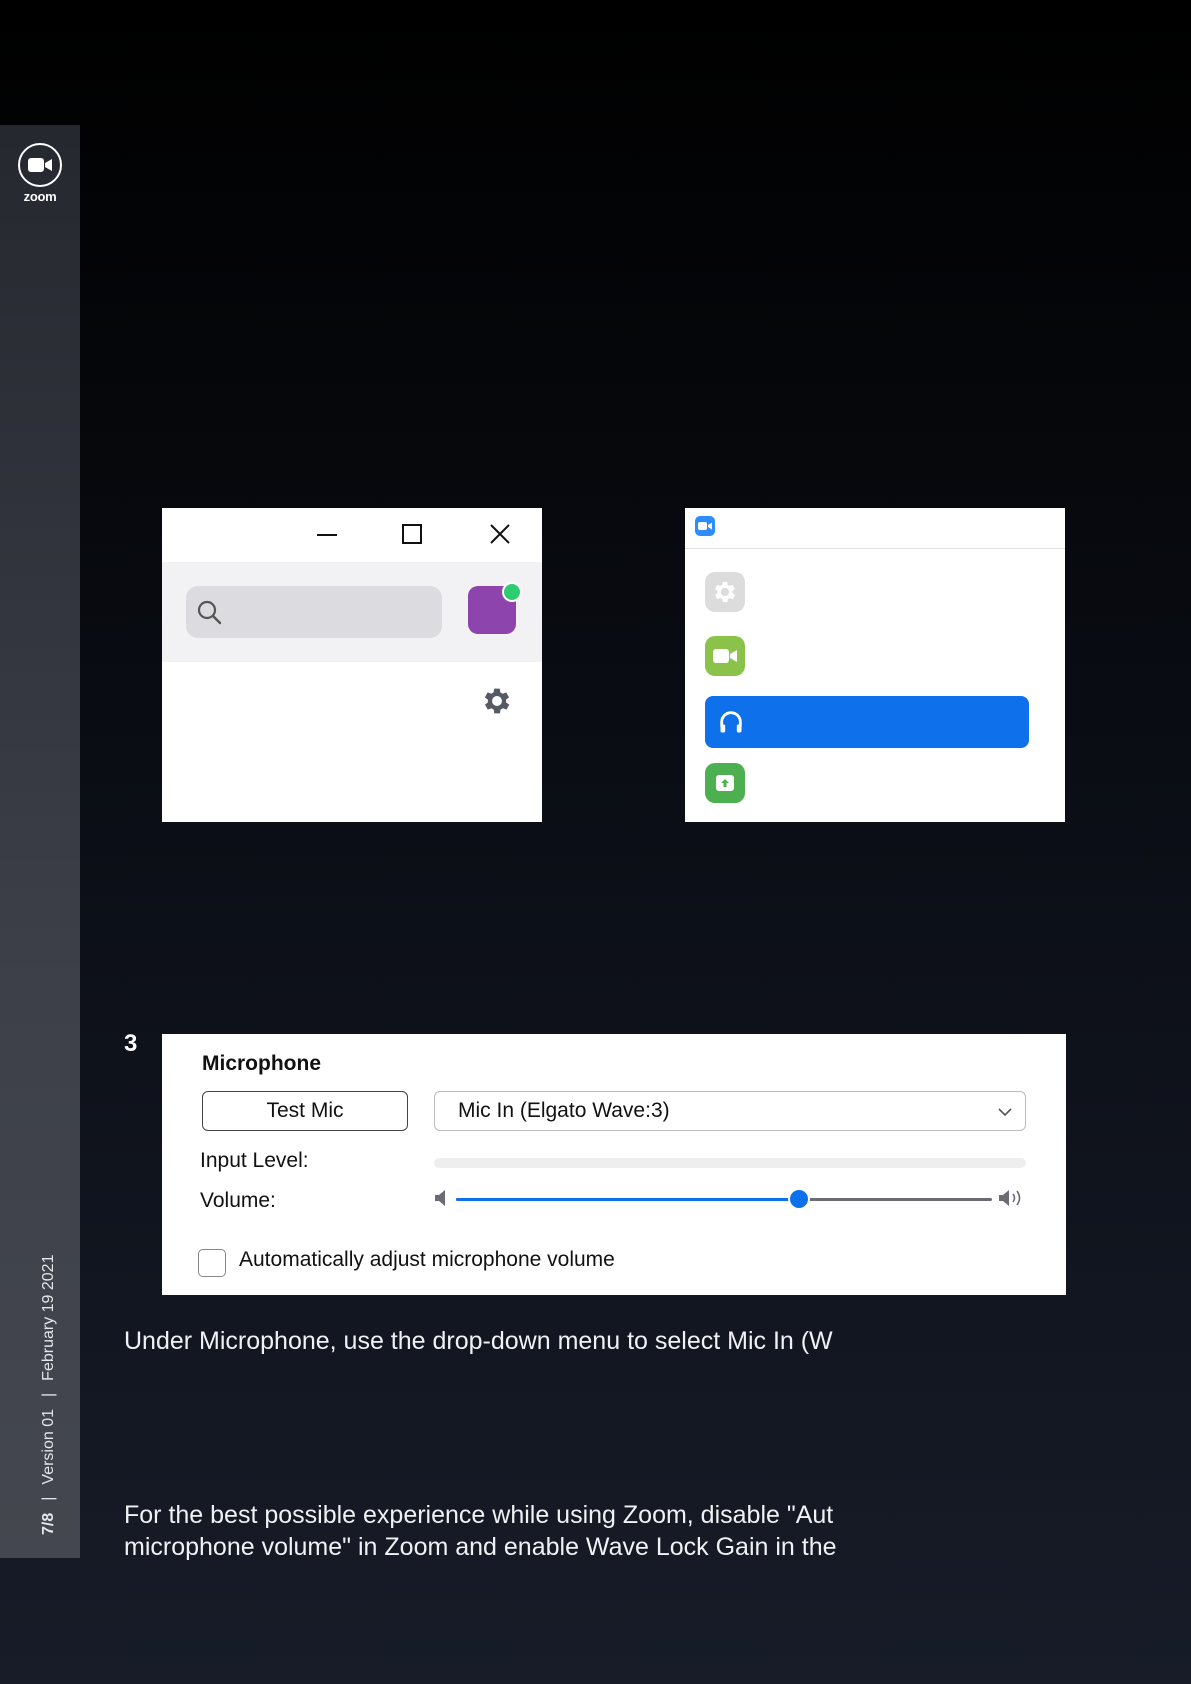  Describe the element at coordinates (497, 703) in the screenshot. I see `gear-icon` at that location.